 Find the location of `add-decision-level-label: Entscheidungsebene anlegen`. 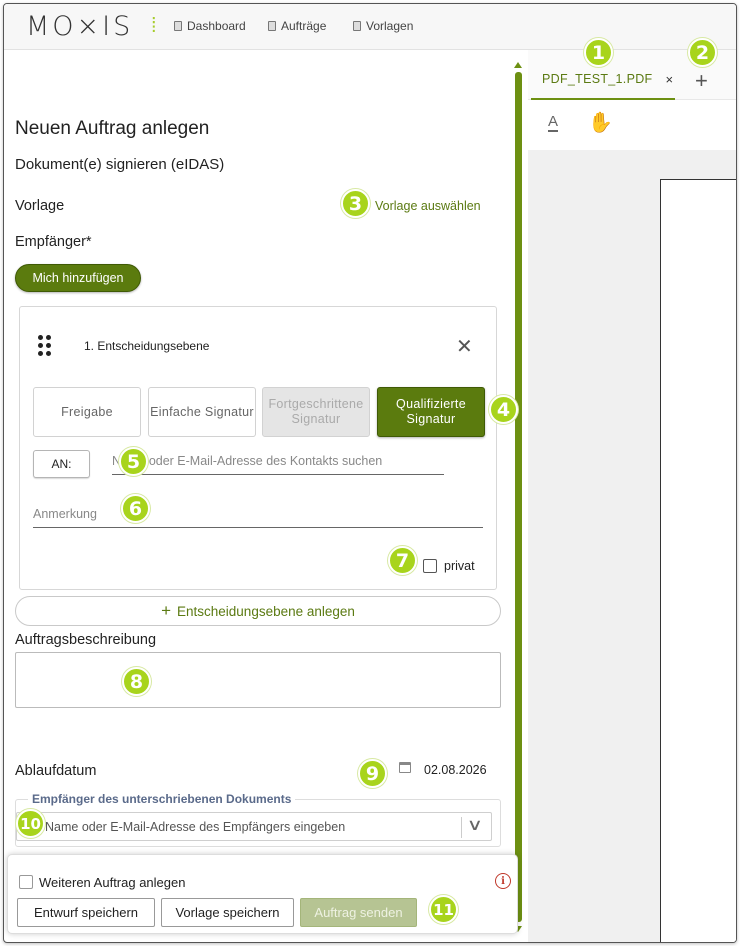

add-decision-level-label: Entscheidungsebene anlegen is located at coordinates (266, 611).